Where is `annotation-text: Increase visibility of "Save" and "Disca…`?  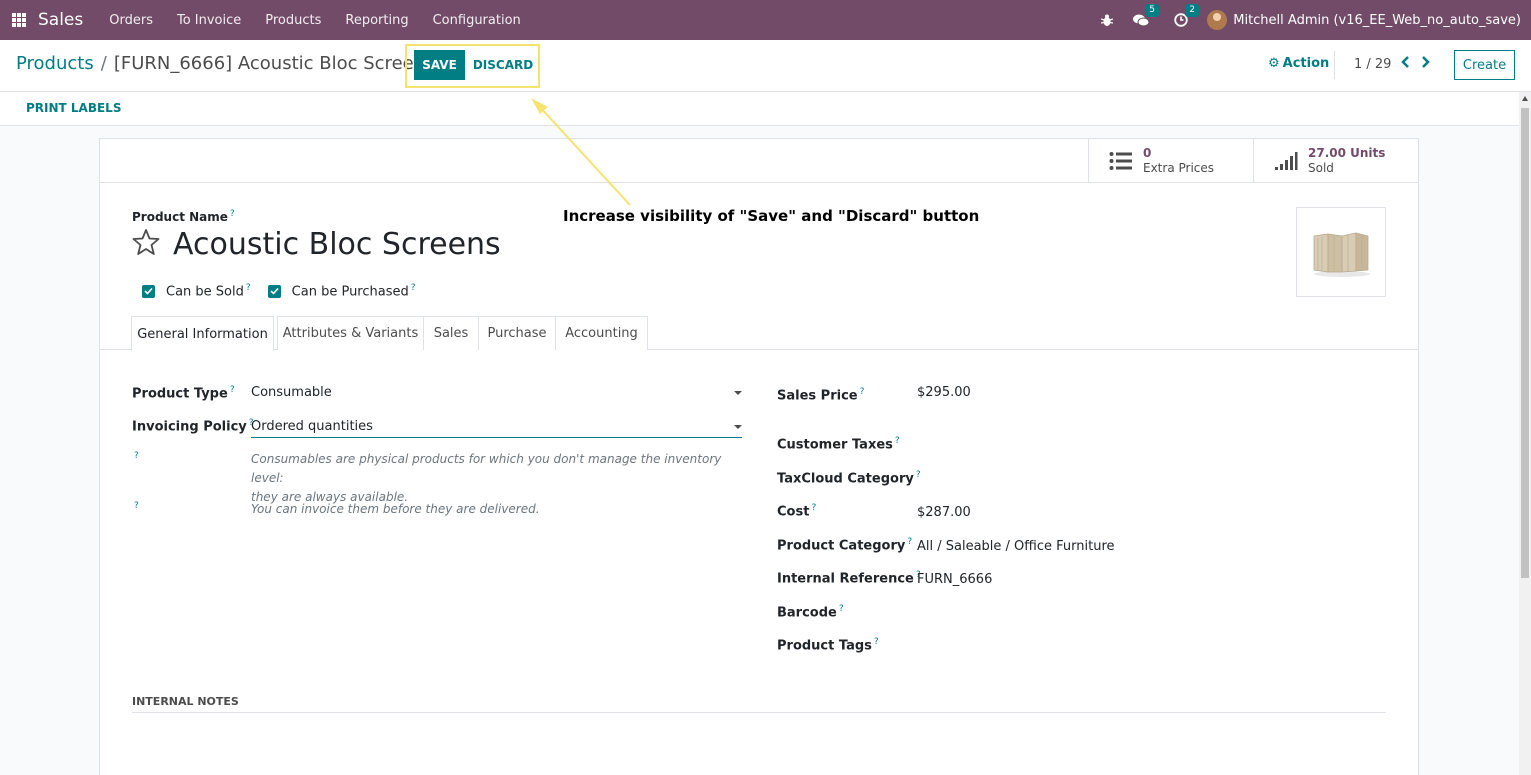
annotation-text: Increase visibility of "Save" and "Disca… is located at coordinates (771, 216).